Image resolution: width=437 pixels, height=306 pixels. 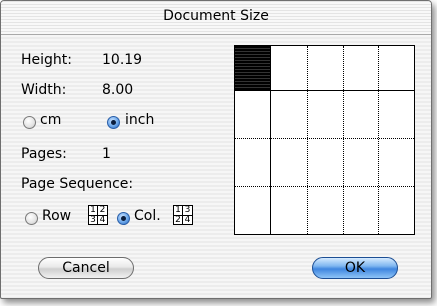 What do you see at coordinates (44, 154) in the screenshot?
I see `pages-label: Pages:` at bounding box center [44, 154].